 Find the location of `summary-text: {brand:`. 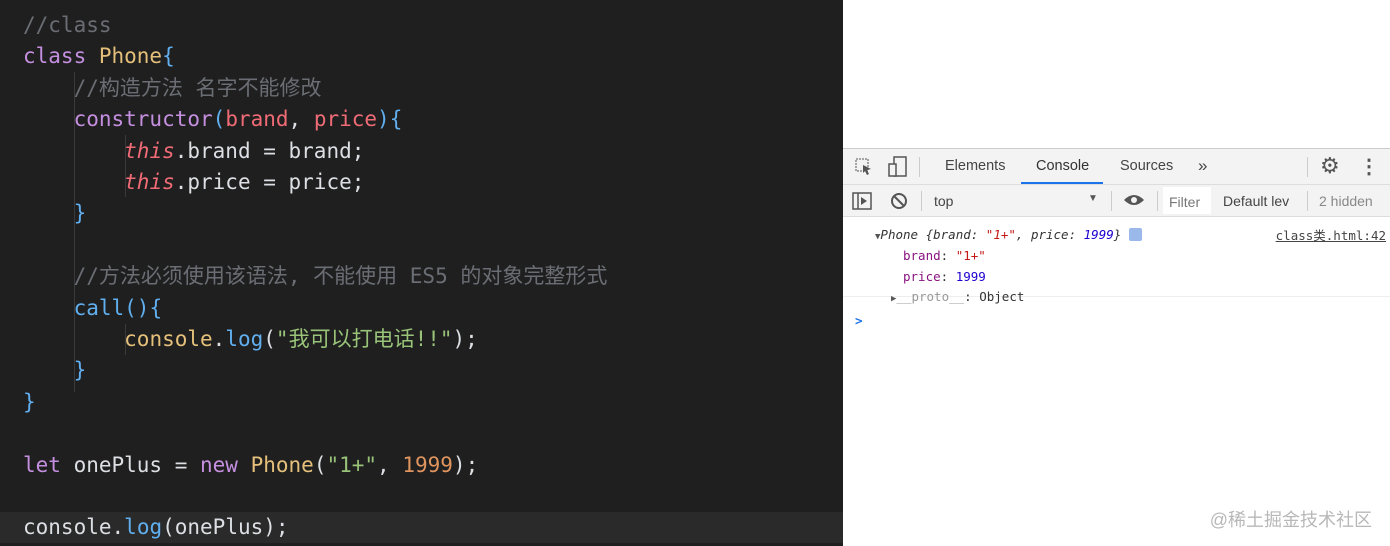

summary-text: {brand: is located at coordinates (952, 234).